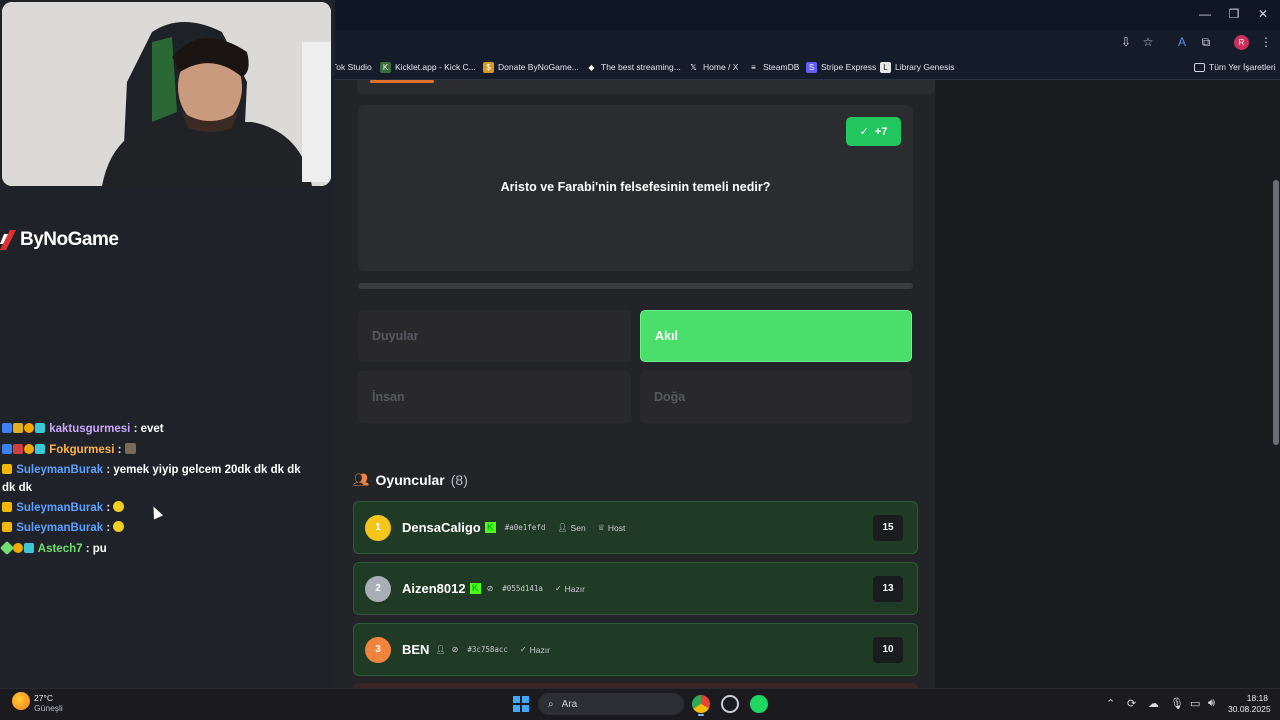 The width and height of the screenshot is (1280, 720). What do you see at coordinates (753, 67) in the screenshot?
I see `steamdb-icon: ≡` at bounding box center [753, 67].